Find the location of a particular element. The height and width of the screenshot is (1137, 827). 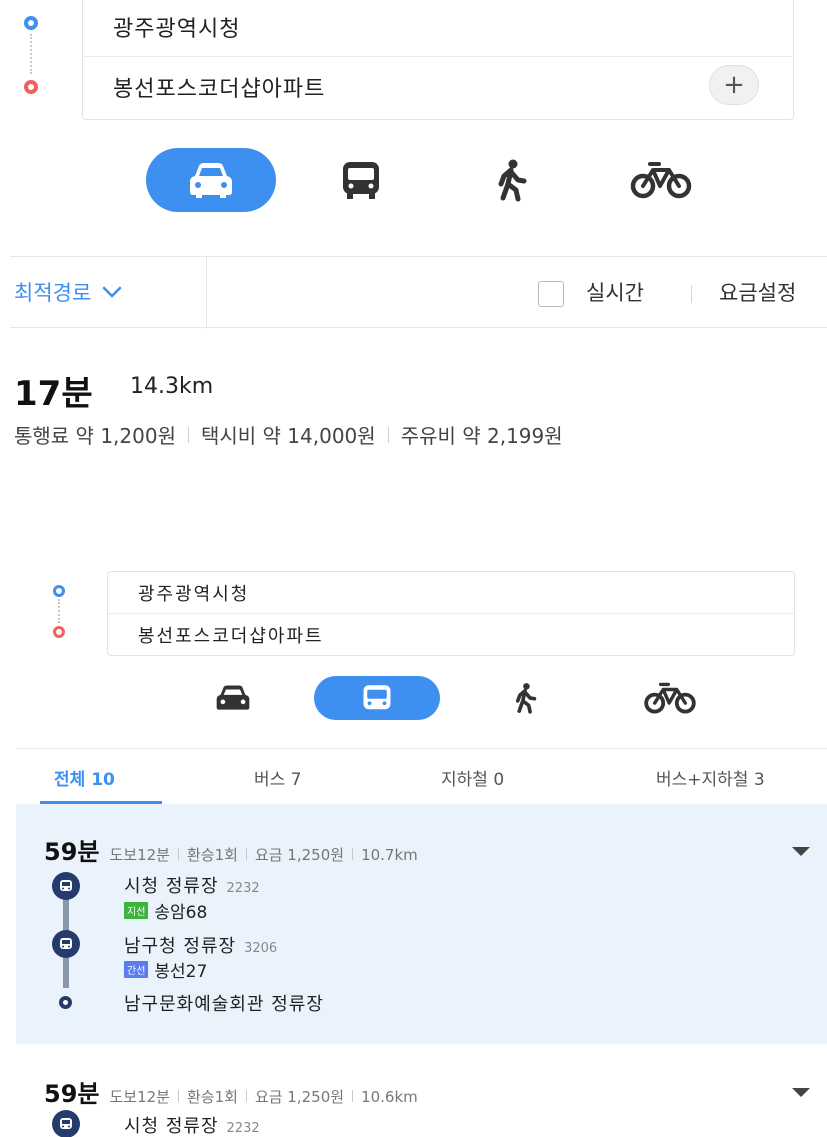

add-waypoint-button: + is located at coordinates (734, 85).